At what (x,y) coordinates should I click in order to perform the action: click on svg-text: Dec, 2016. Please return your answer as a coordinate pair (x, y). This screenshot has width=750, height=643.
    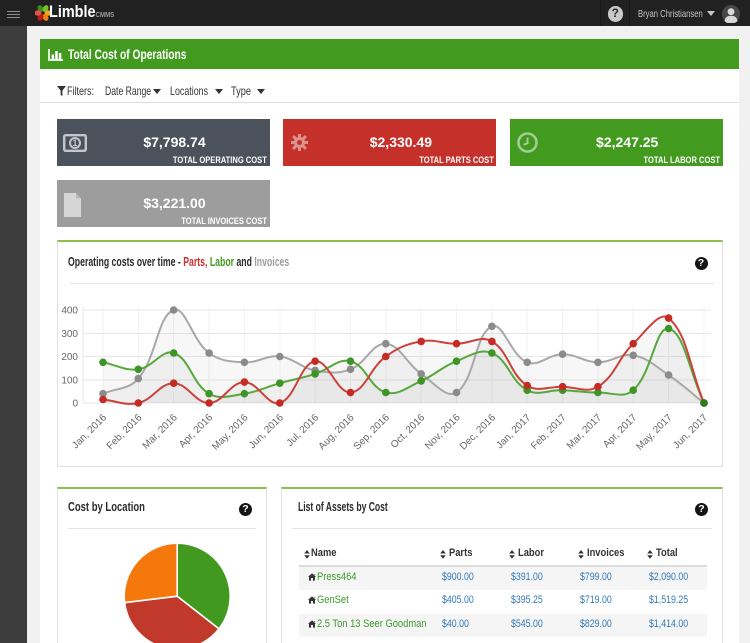
    Looking at the image, I should click on (478, 432).